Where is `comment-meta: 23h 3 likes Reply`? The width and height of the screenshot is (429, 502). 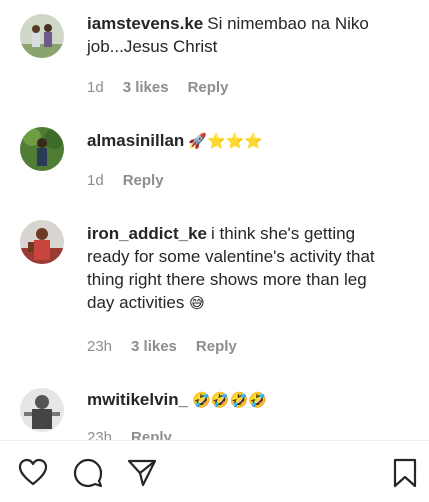
comment-meta: 23h 3 likes Reply is located at coordinates (171, 346).